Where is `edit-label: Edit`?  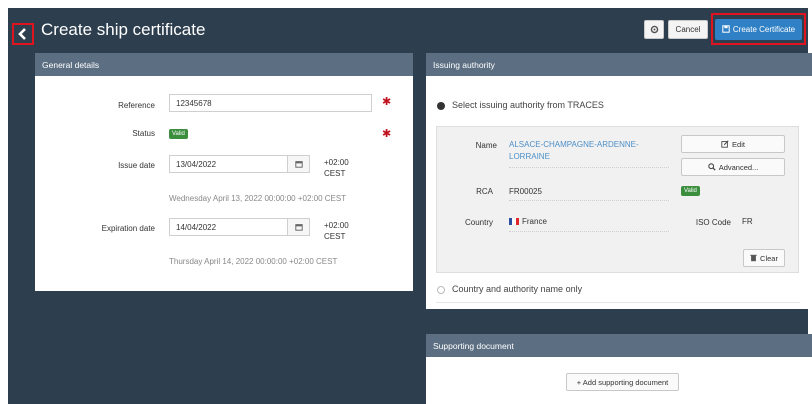
edit-label: Edit is located at coordinates (738, 144).